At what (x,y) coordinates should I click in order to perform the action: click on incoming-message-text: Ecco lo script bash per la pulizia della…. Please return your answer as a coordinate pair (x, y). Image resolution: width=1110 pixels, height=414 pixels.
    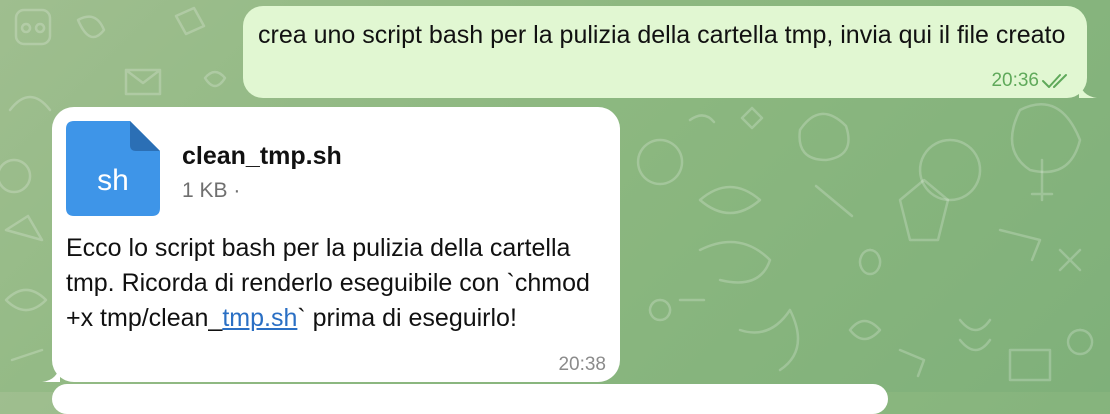
    Looking at the image, I should click on (336, 283).